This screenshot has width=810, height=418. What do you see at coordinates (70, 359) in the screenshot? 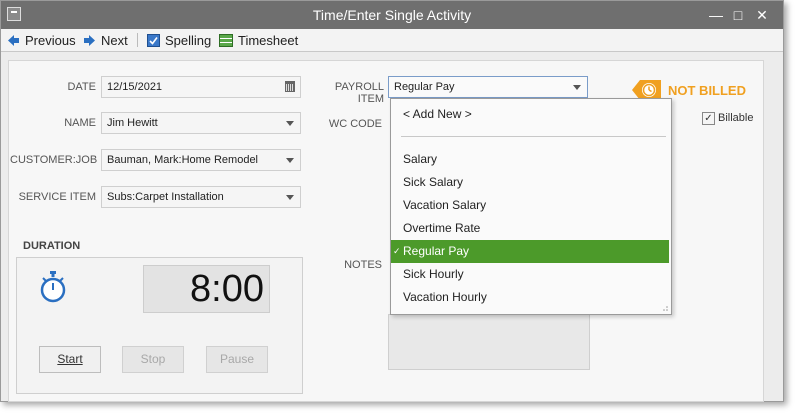
I see `start-button: Start` at bounding box center [70, 359].